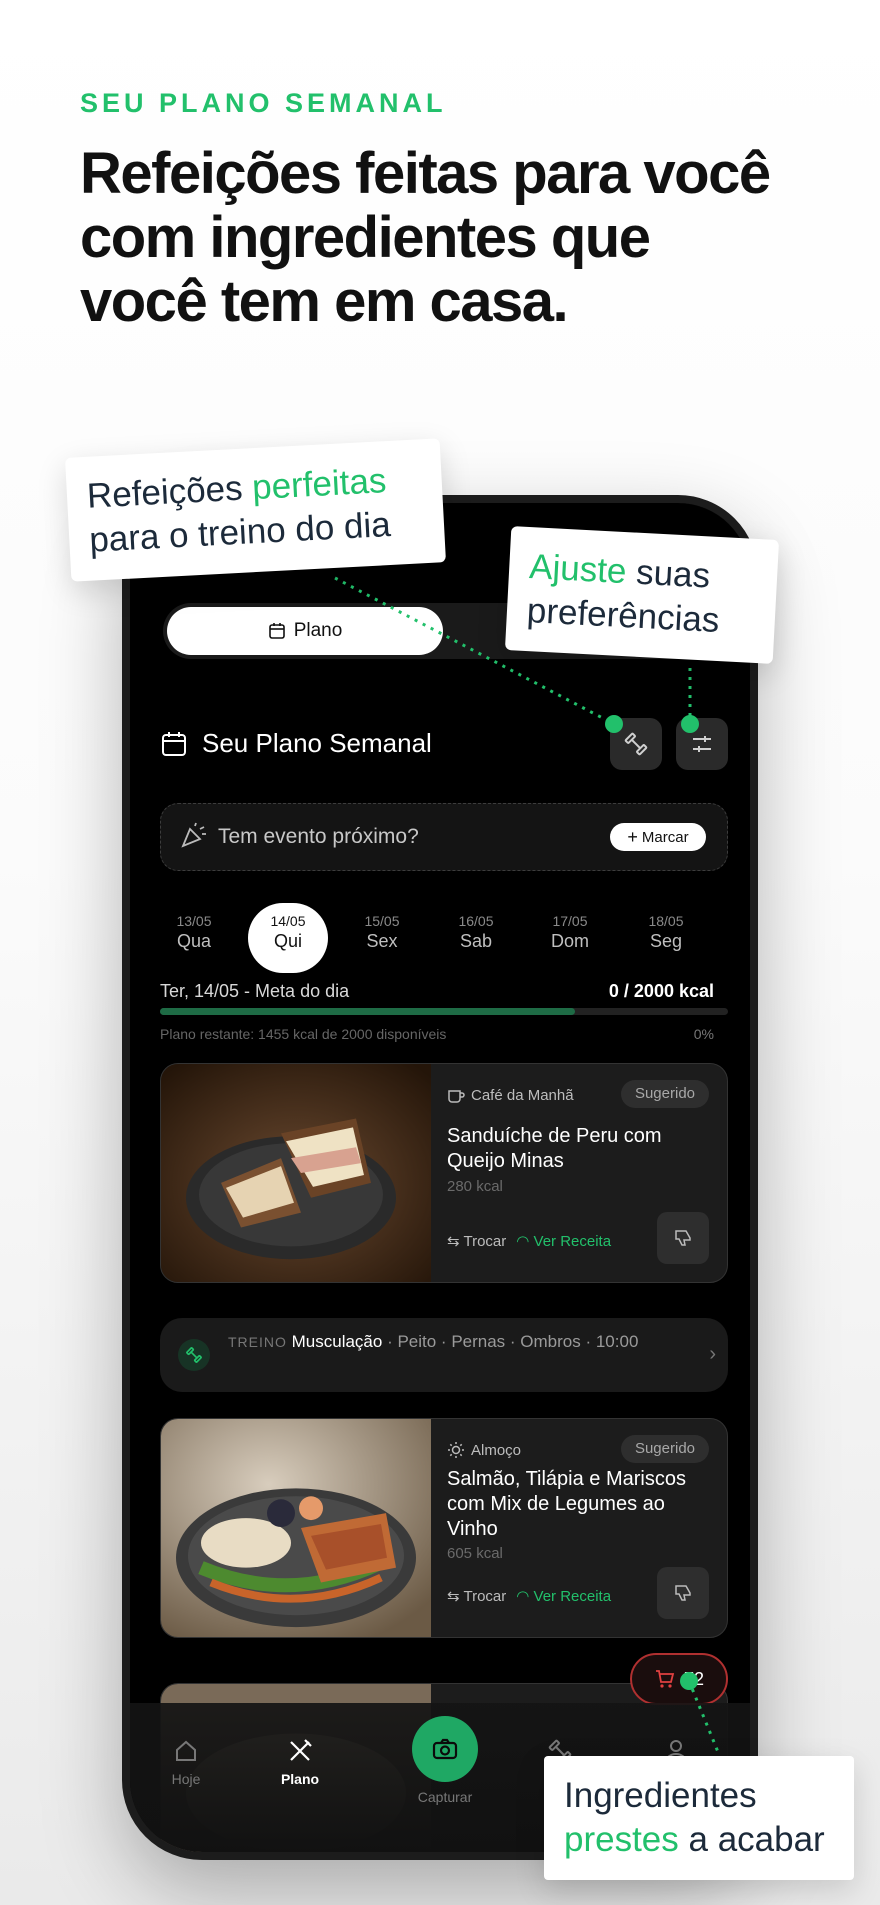 Image resolution: width=880 pixels, height=1905 pixels. Describe the element at coordinates (444, 1355) in the screenshot. I see `workout-row` at that location.